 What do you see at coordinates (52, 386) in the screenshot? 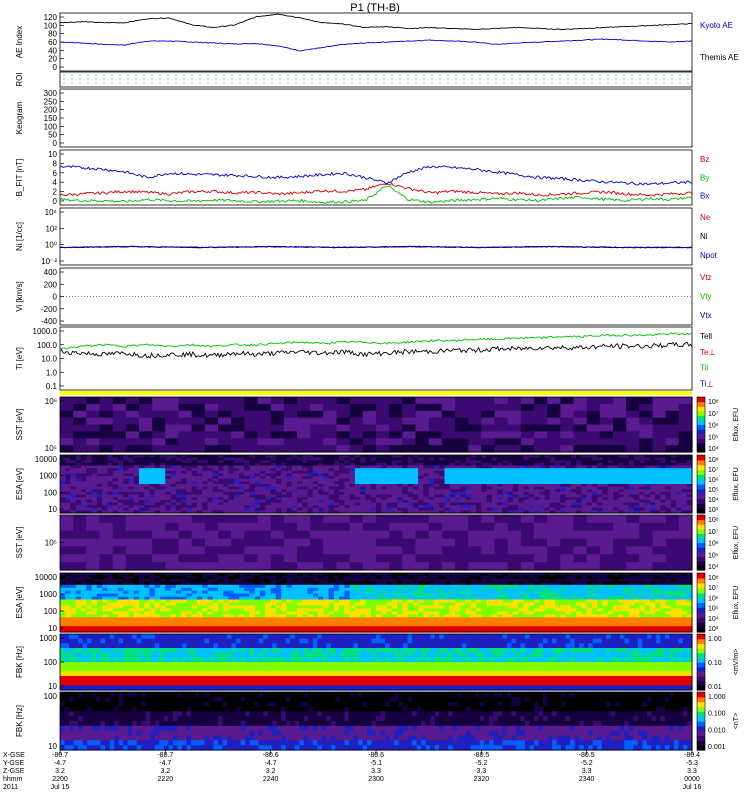
I see `ytick-ti-4: 0.1` at bounding box center [52, 386].